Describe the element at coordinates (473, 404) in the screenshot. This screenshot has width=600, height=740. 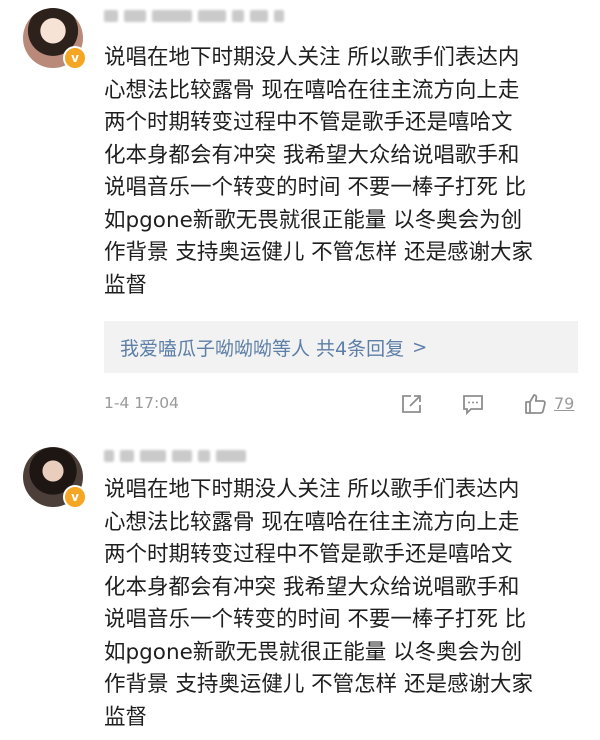
I see `comment-icon` at that location.